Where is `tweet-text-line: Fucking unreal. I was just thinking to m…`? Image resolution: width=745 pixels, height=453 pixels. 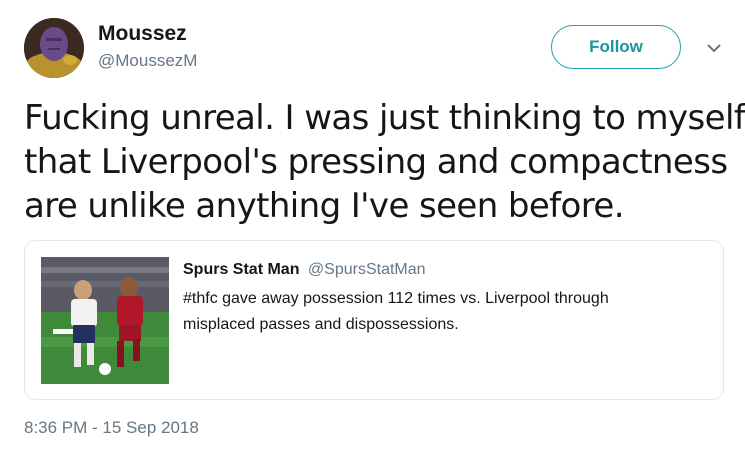 tweet-text-line: Fucking unreal. I was just thinking to m… is located at coordinates (384, 118).